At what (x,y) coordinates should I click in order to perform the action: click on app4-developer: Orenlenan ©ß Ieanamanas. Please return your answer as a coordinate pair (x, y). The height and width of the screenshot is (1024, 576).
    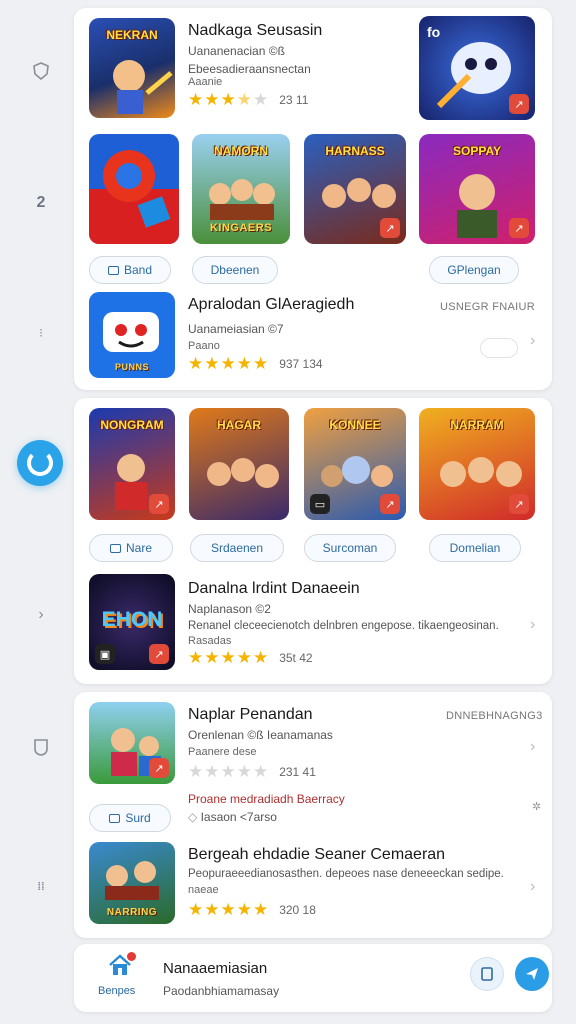
    Looking at the image, I should click on (260, 735).